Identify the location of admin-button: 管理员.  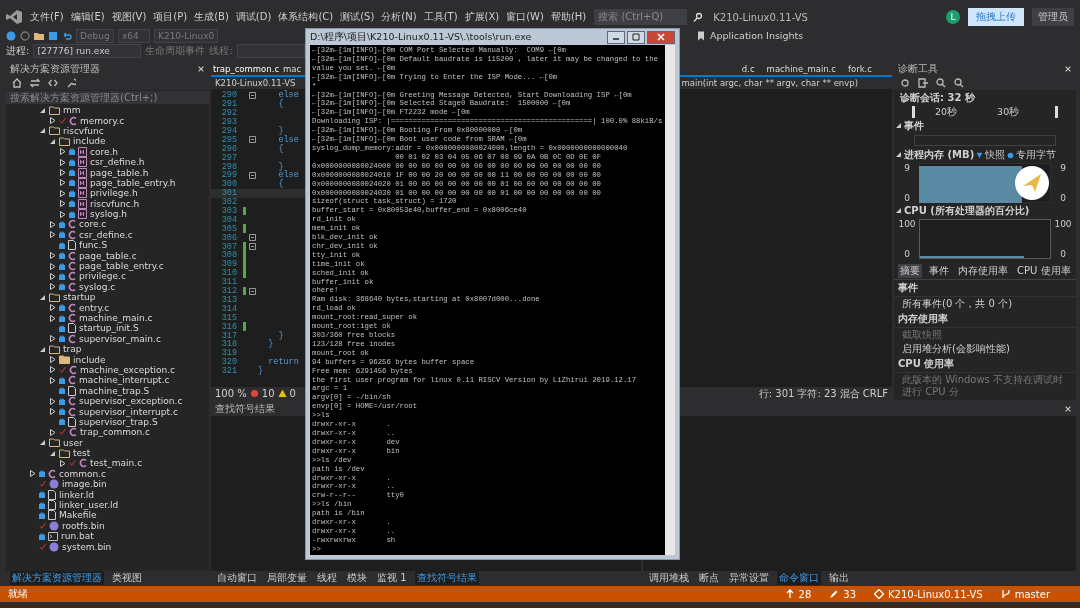
(1053, 17).